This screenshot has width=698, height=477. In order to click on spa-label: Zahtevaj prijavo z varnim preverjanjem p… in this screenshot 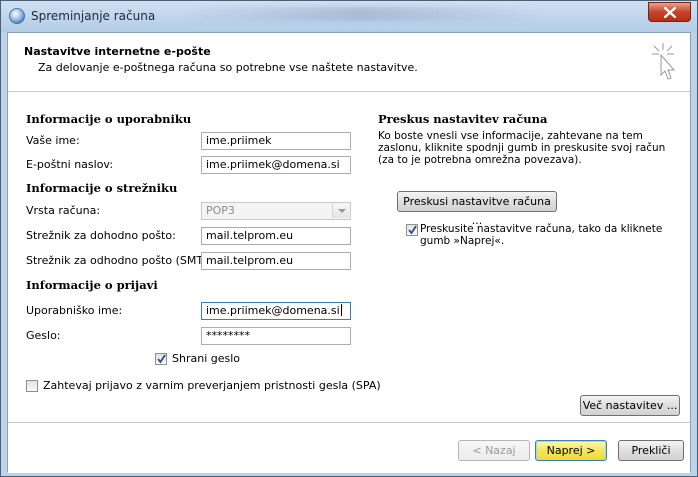, I will do `click(212, 385)`.